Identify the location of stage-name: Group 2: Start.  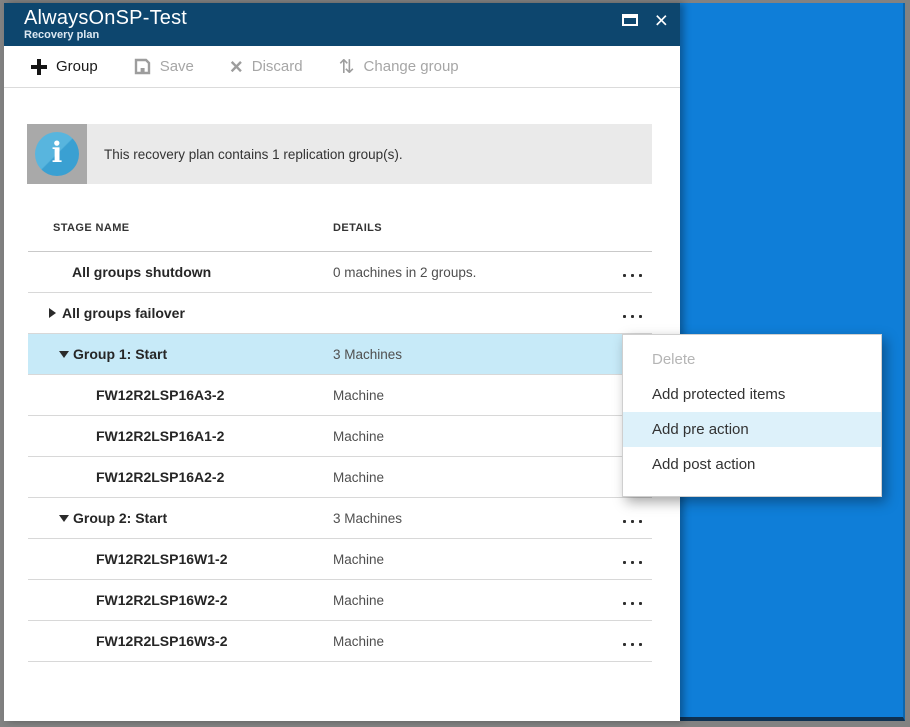
(120, 518).